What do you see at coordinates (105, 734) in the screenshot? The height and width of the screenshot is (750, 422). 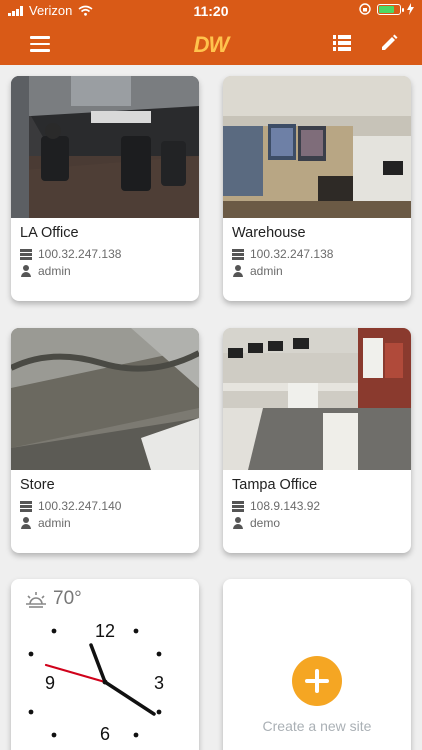 I see `clock-number: 6` at bounding box center [105, 734].